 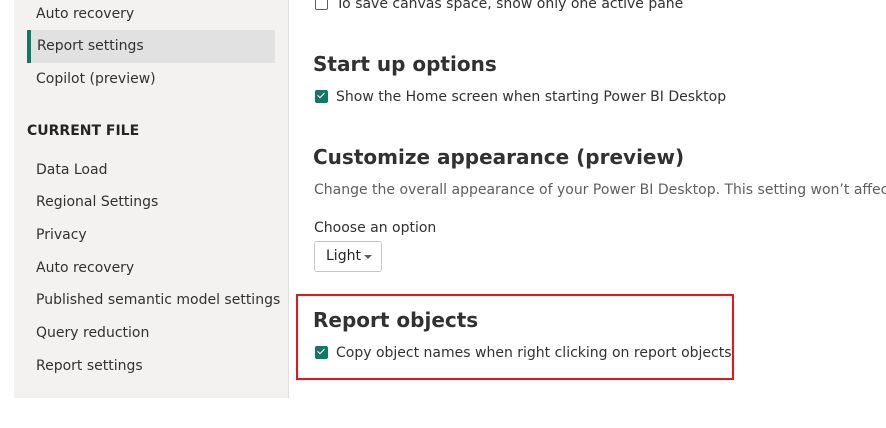 What do you see at coordinates (85, 268) in the screenshot?
I see `sidebar-item-auto-recovery-file: Auto recovery` at bounding box center [85, 268].